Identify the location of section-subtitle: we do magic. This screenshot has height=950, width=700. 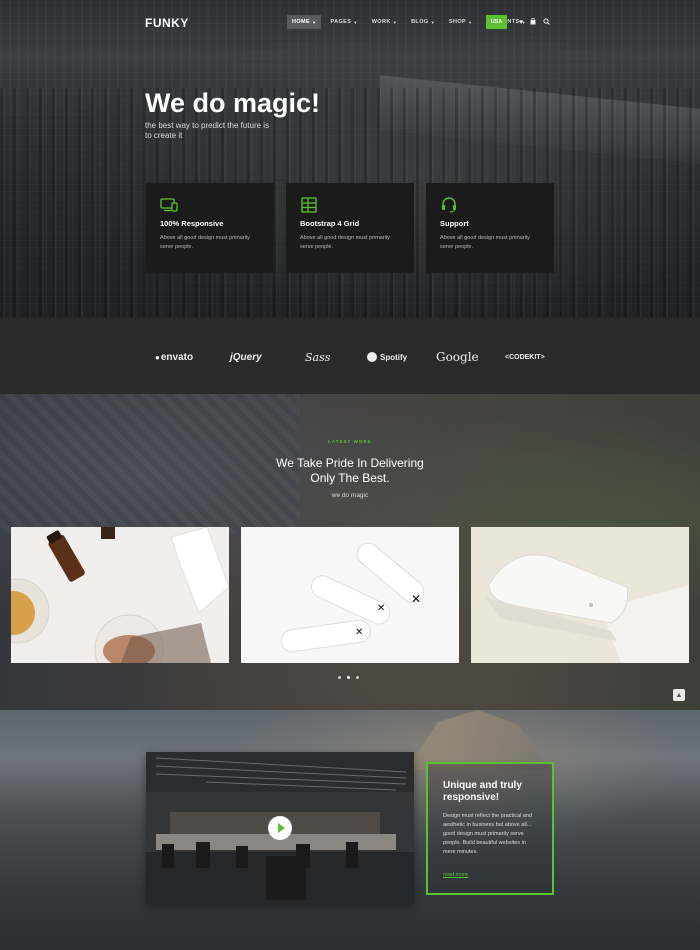
(350, 495).